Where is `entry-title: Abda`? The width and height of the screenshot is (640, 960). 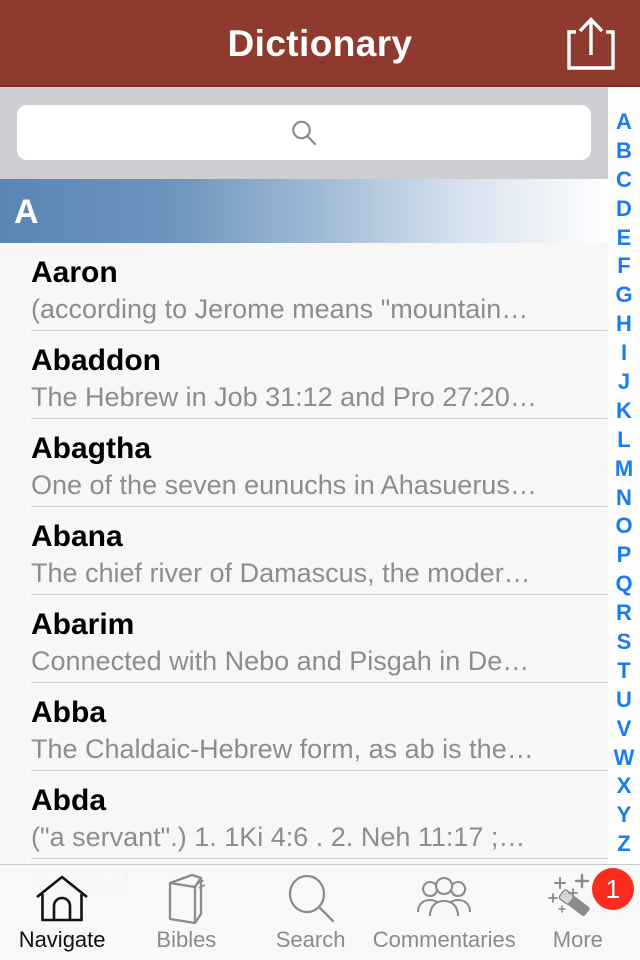 entry-title: Abda is located at coordinates (68, 800).